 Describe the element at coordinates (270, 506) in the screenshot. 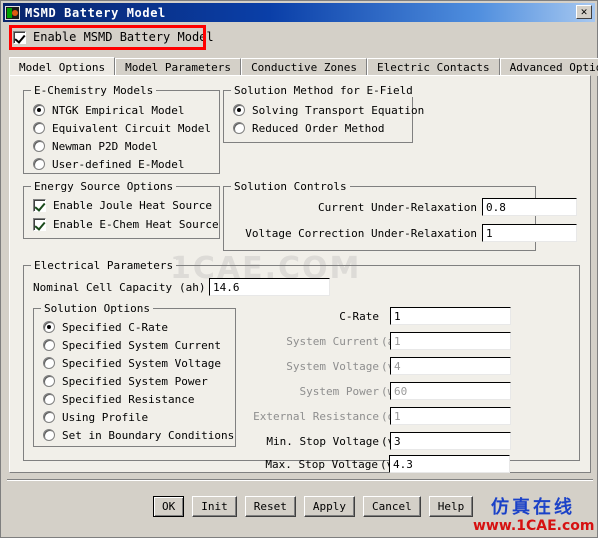

I see `reset-button: Reset` at that location.